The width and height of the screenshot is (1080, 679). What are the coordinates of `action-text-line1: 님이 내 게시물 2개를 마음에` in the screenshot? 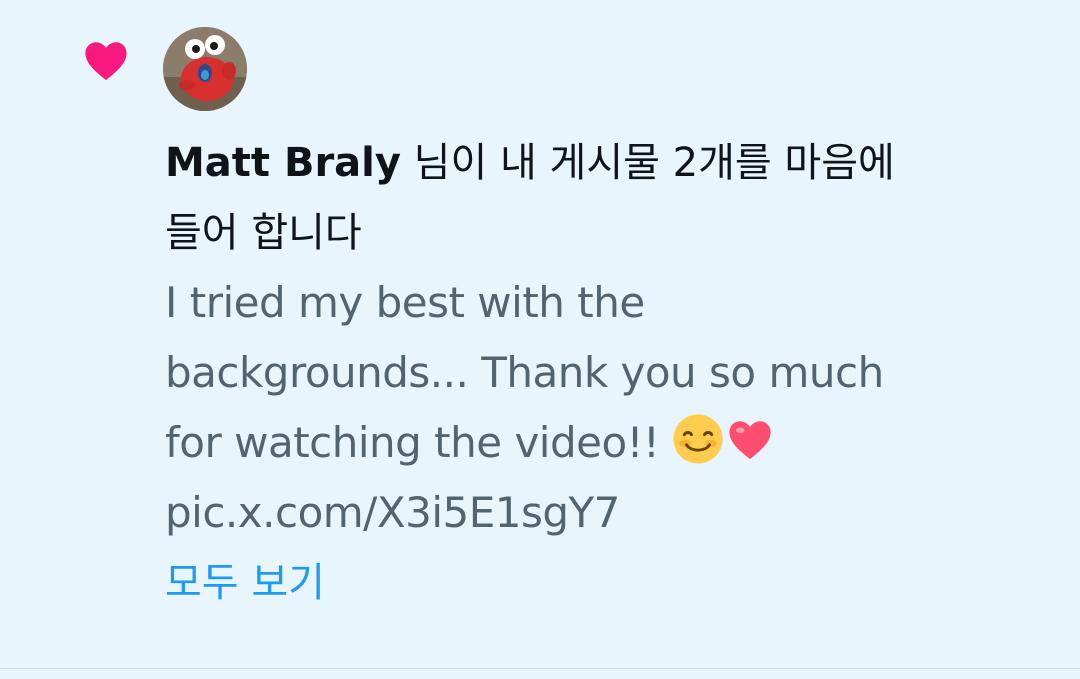 It's located at (647, 163).